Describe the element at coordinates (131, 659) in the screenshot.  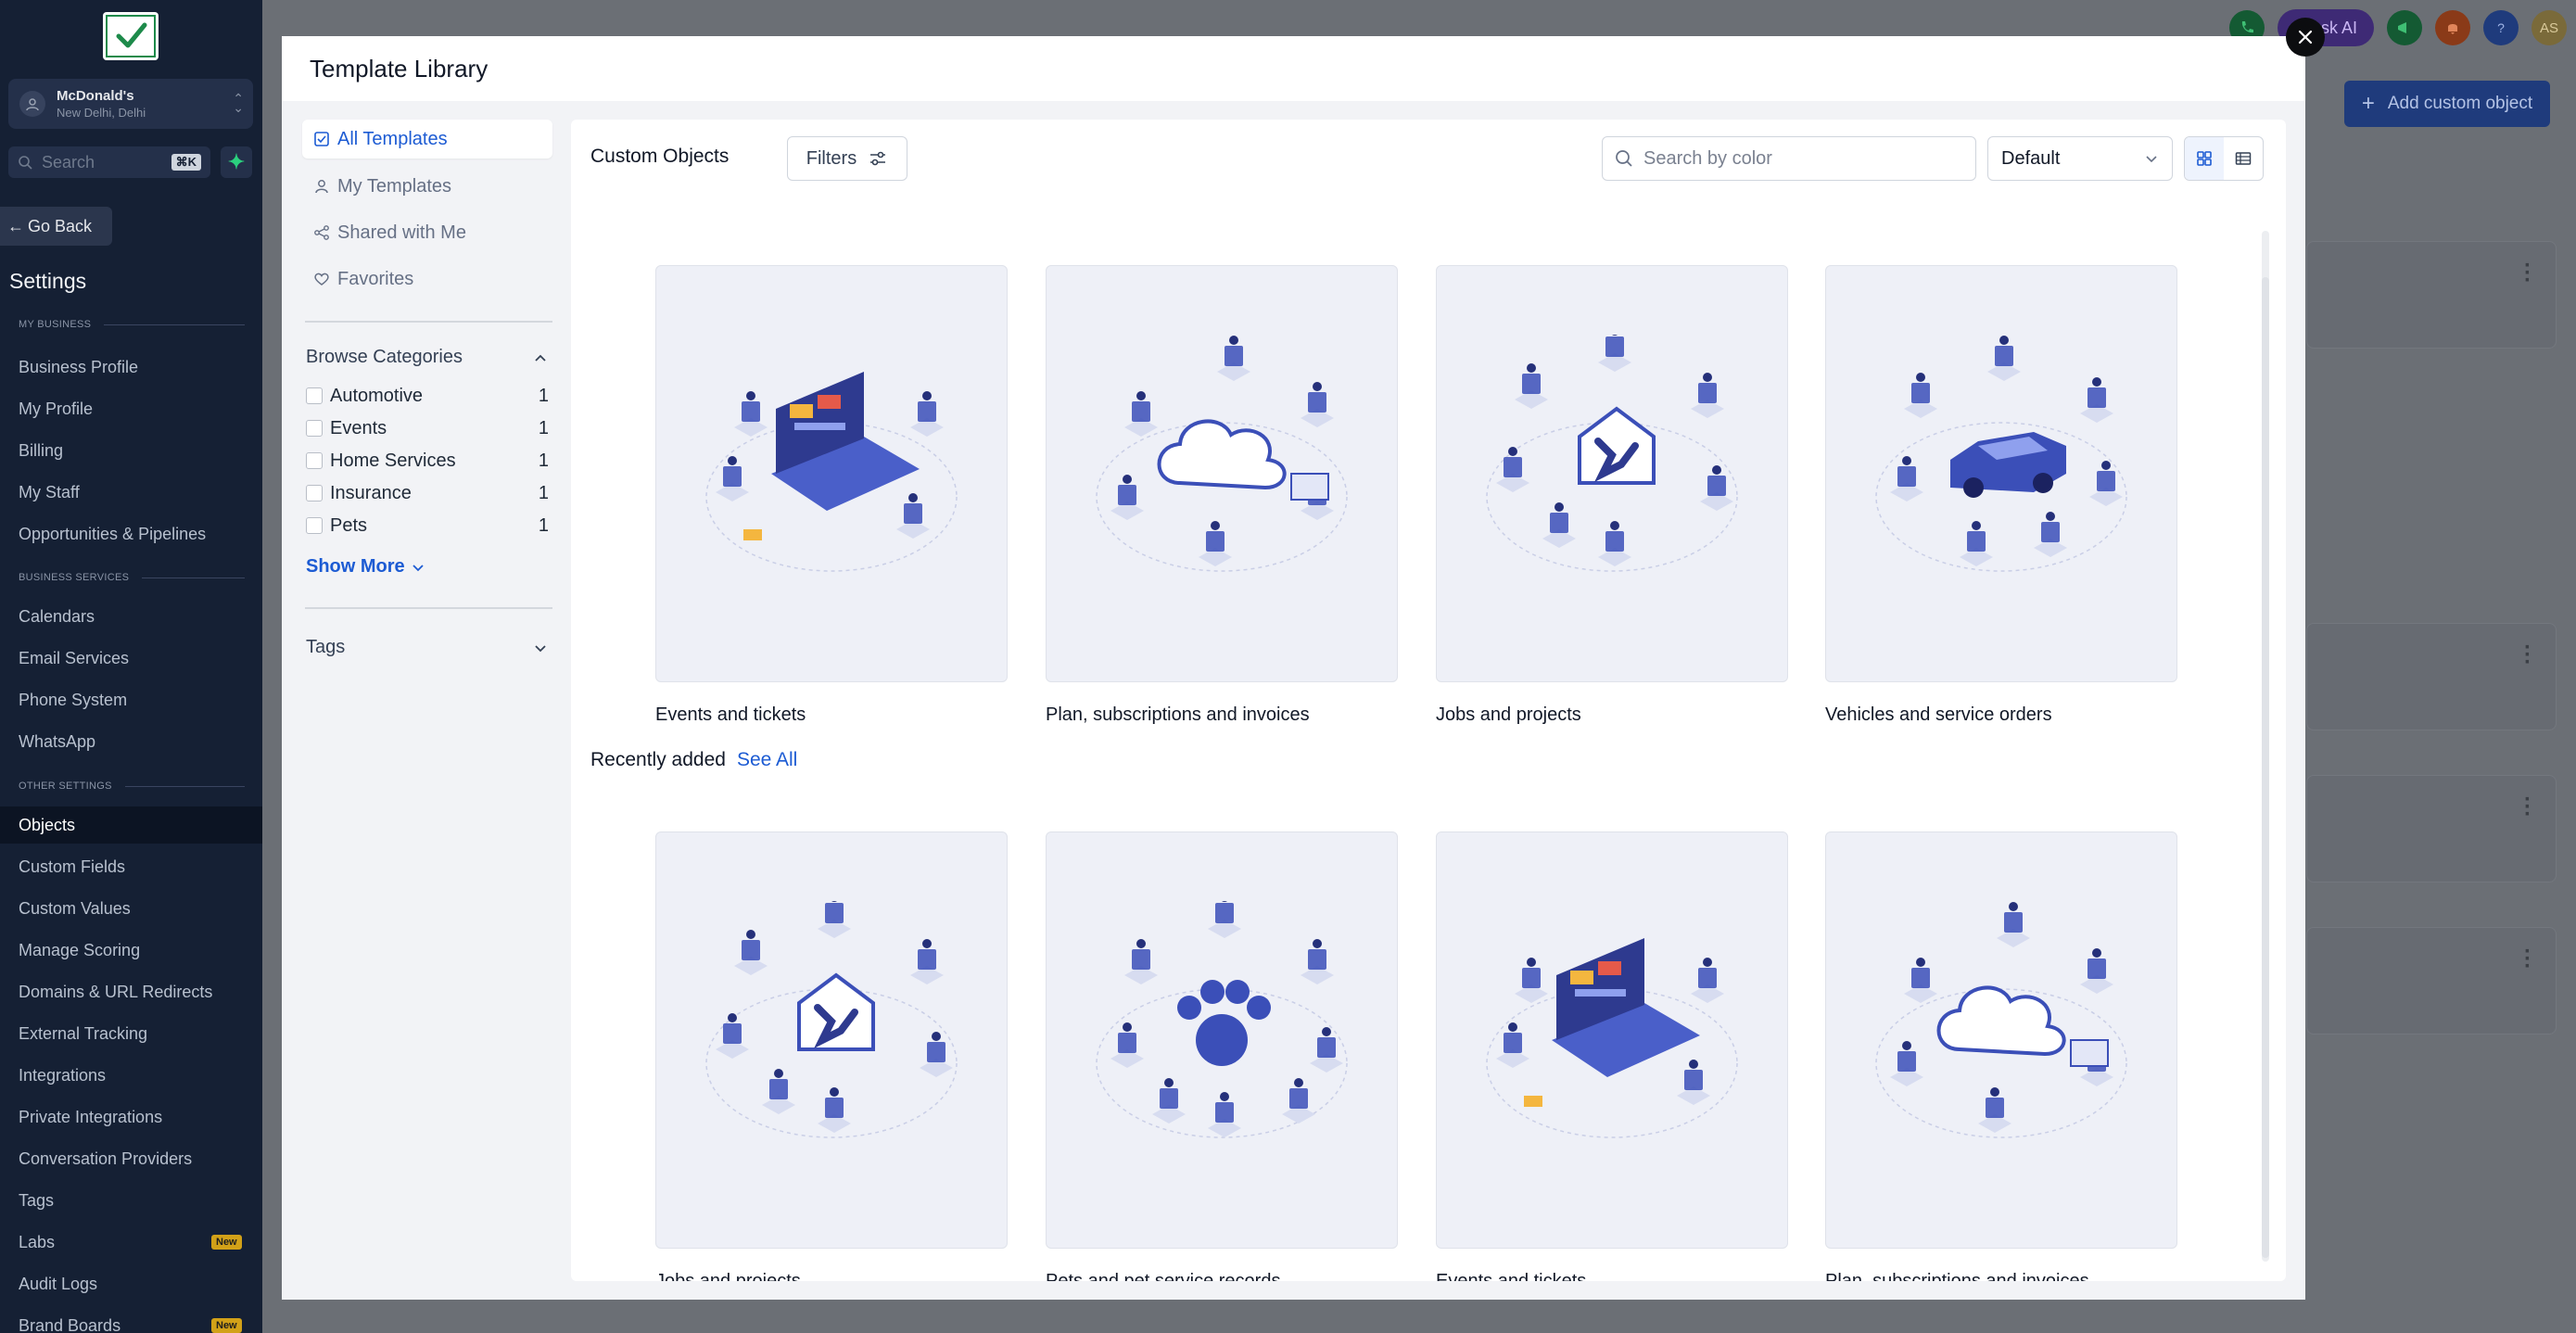
I see `sidebar-item-email-services: Email Services` at that location.